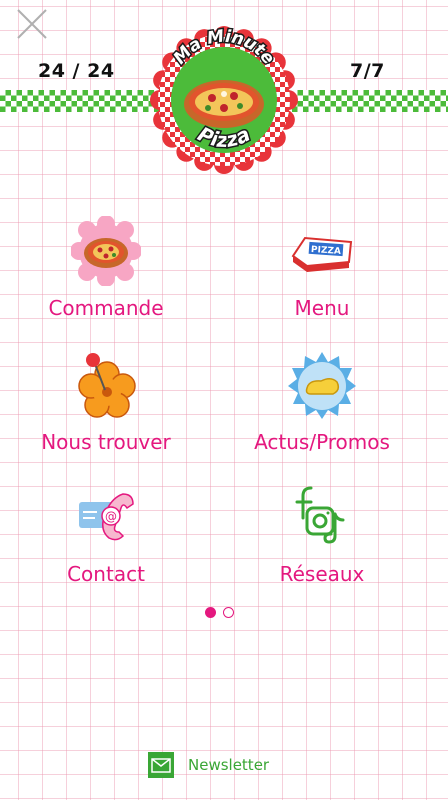 Image resolution: width=448 pixels, height=800 pixels. I want to click on svg-text: PIZZA, so click(326, 251).